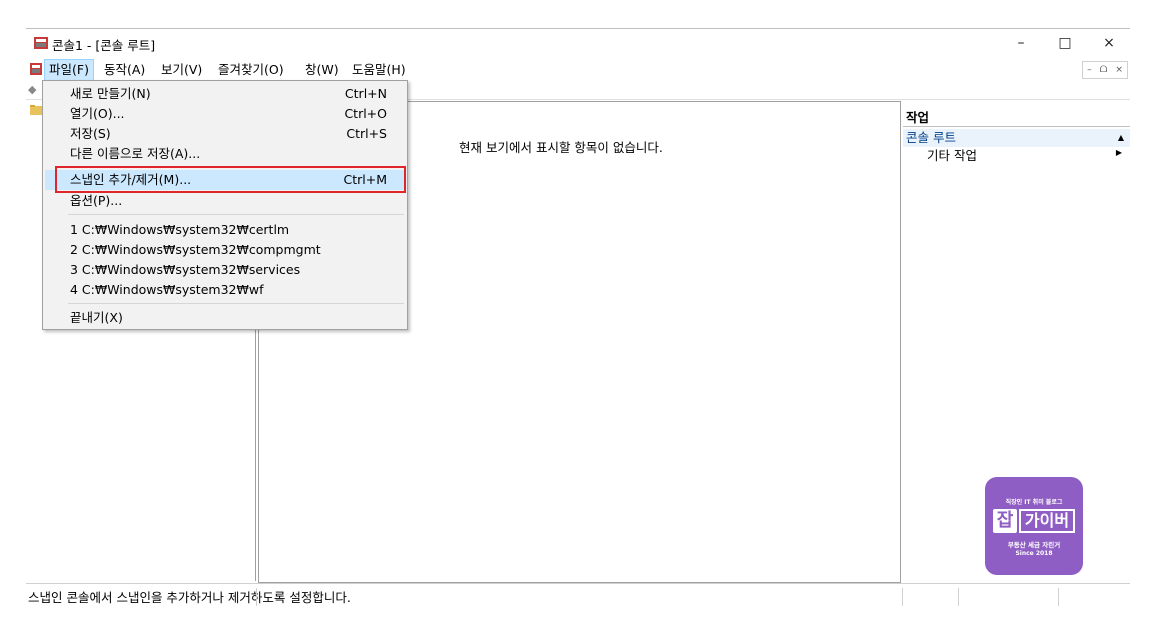  Describe the element at coordinates (90, 133) in the screenshot. I see `menu-item-label: 저장(S)` at that location.